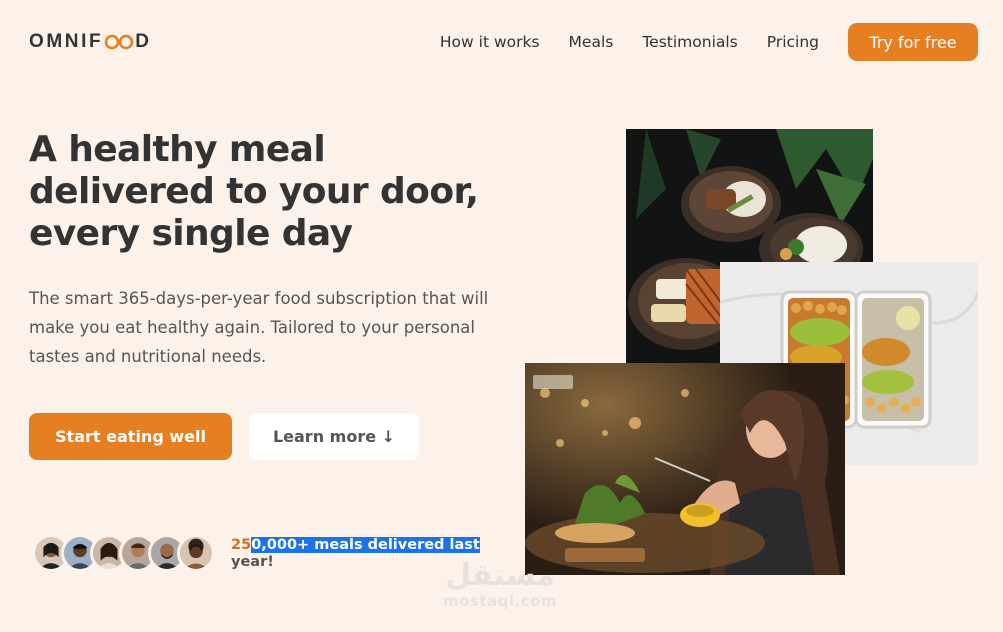 This screenshot has width=1003, height=632. Describe the element at coordinates (66, 41) in the screenshot. I see `logo-text-left: OMNIF` at that location.